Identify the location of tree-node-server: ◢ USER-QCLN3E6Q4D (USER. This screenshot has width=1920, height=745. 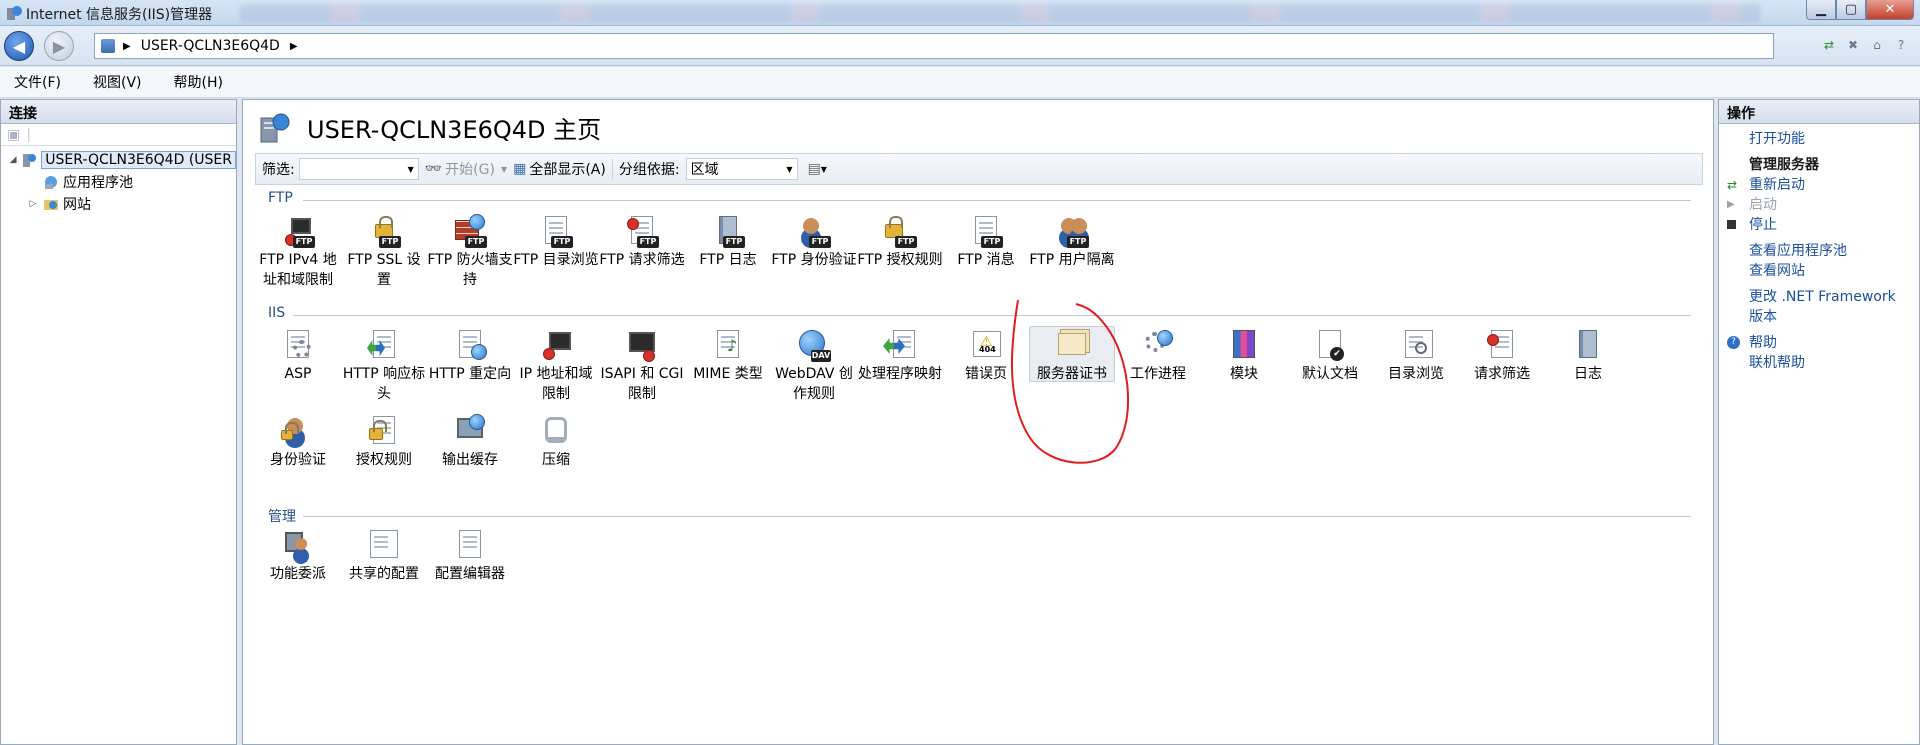
(118, 160).